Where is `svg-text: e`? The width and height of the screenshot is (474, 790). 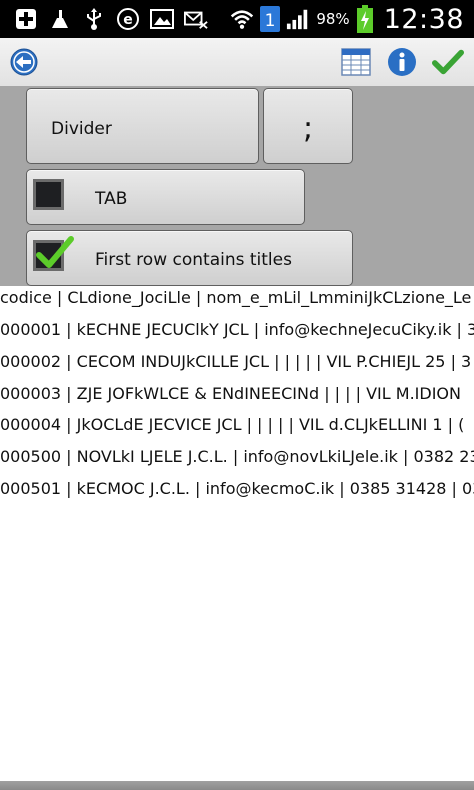
svg-text: e is located at coordinates (128, 20).